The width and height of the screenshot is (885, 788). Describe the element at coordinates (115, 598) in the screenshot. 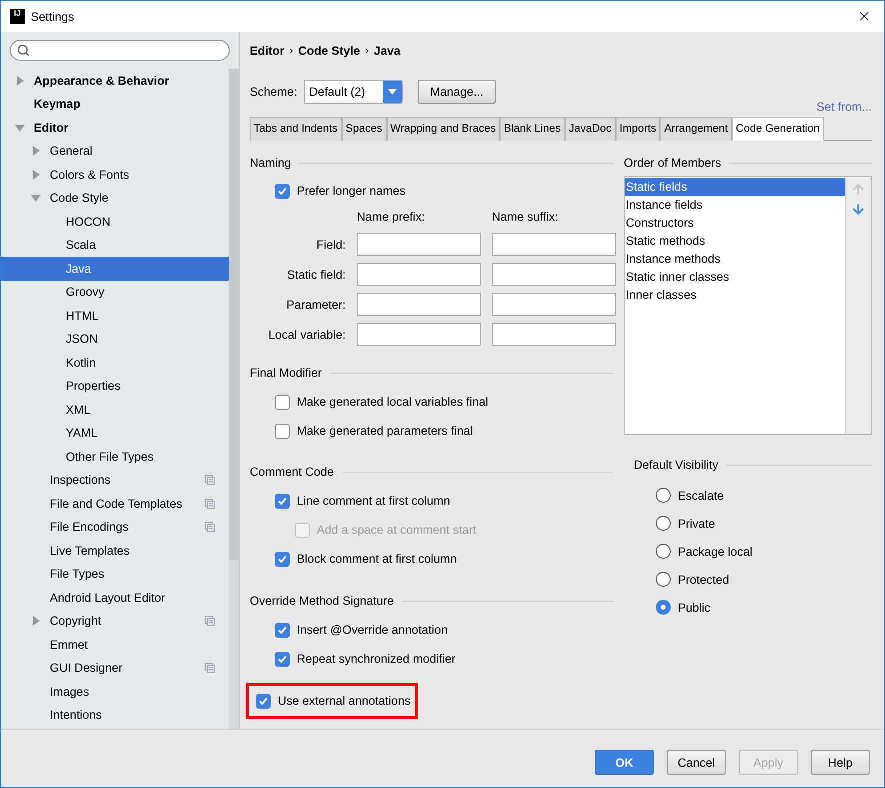

I see `sidebar-item: Android Layout Editor` at that location.